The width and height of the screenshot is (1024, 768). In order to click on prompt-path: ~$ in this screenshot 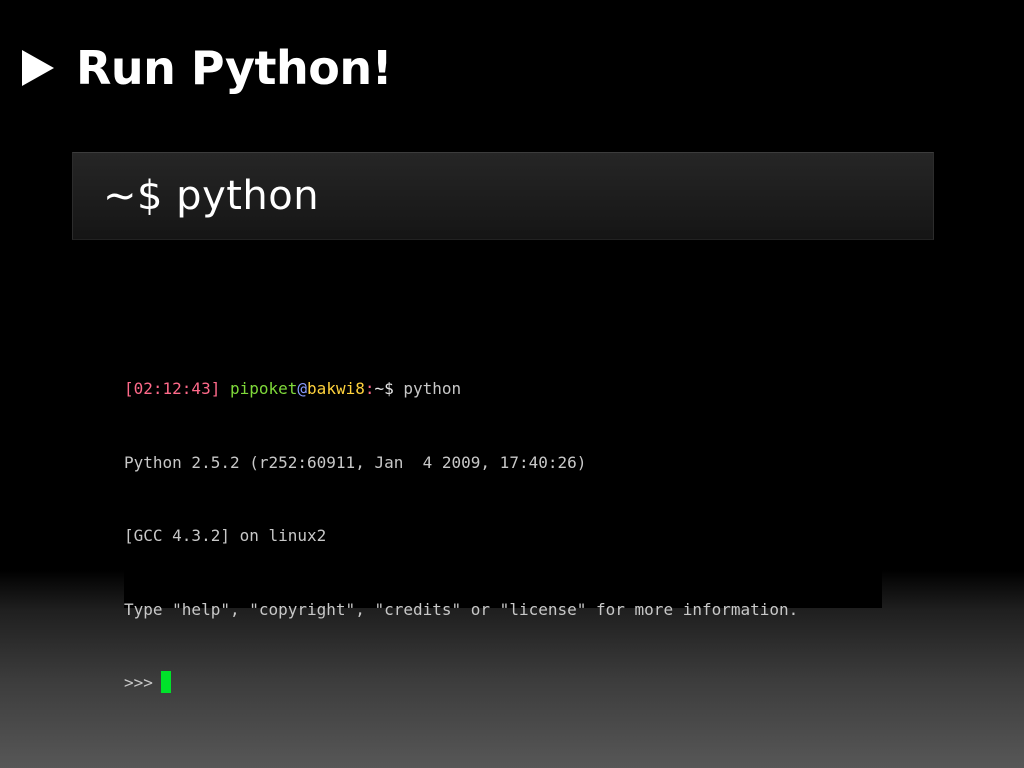, I will do `click(384, 388)`.